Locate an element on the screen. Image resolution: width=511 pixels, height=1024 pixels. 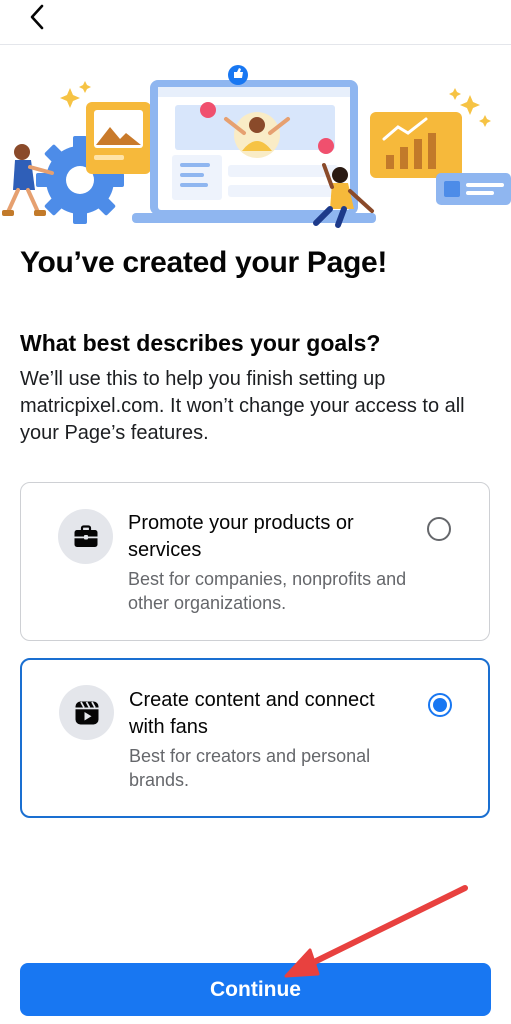
briefcase-icon is located at coordinates (85, 535).